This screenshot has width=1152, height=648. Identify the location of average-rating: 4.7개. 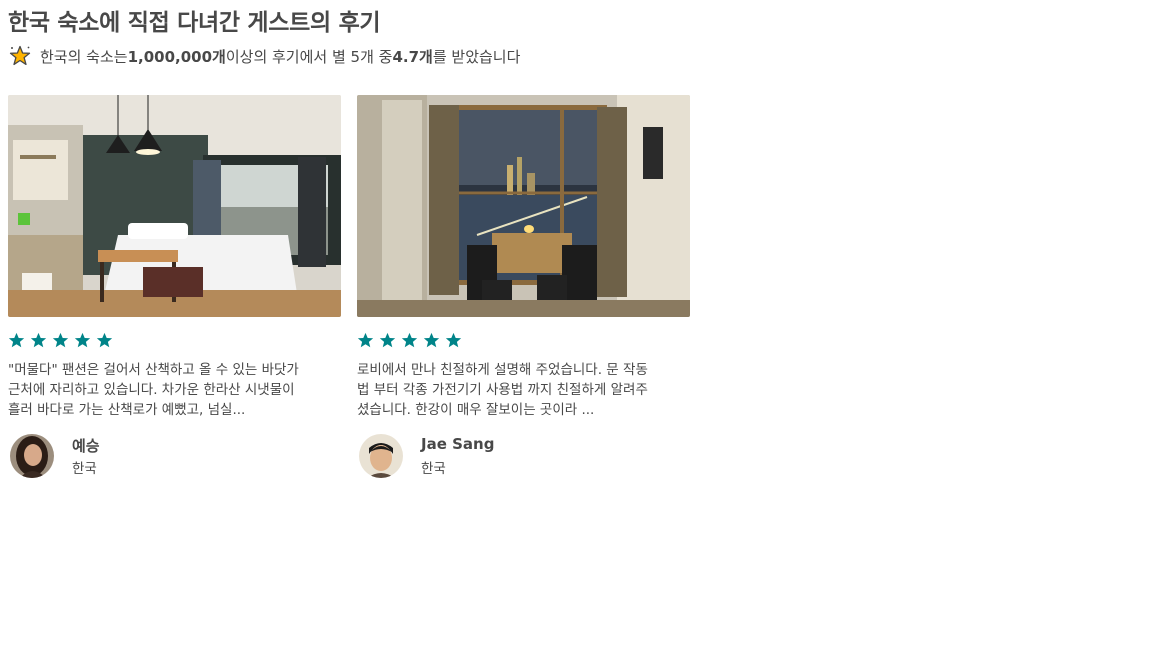
(412, 56).